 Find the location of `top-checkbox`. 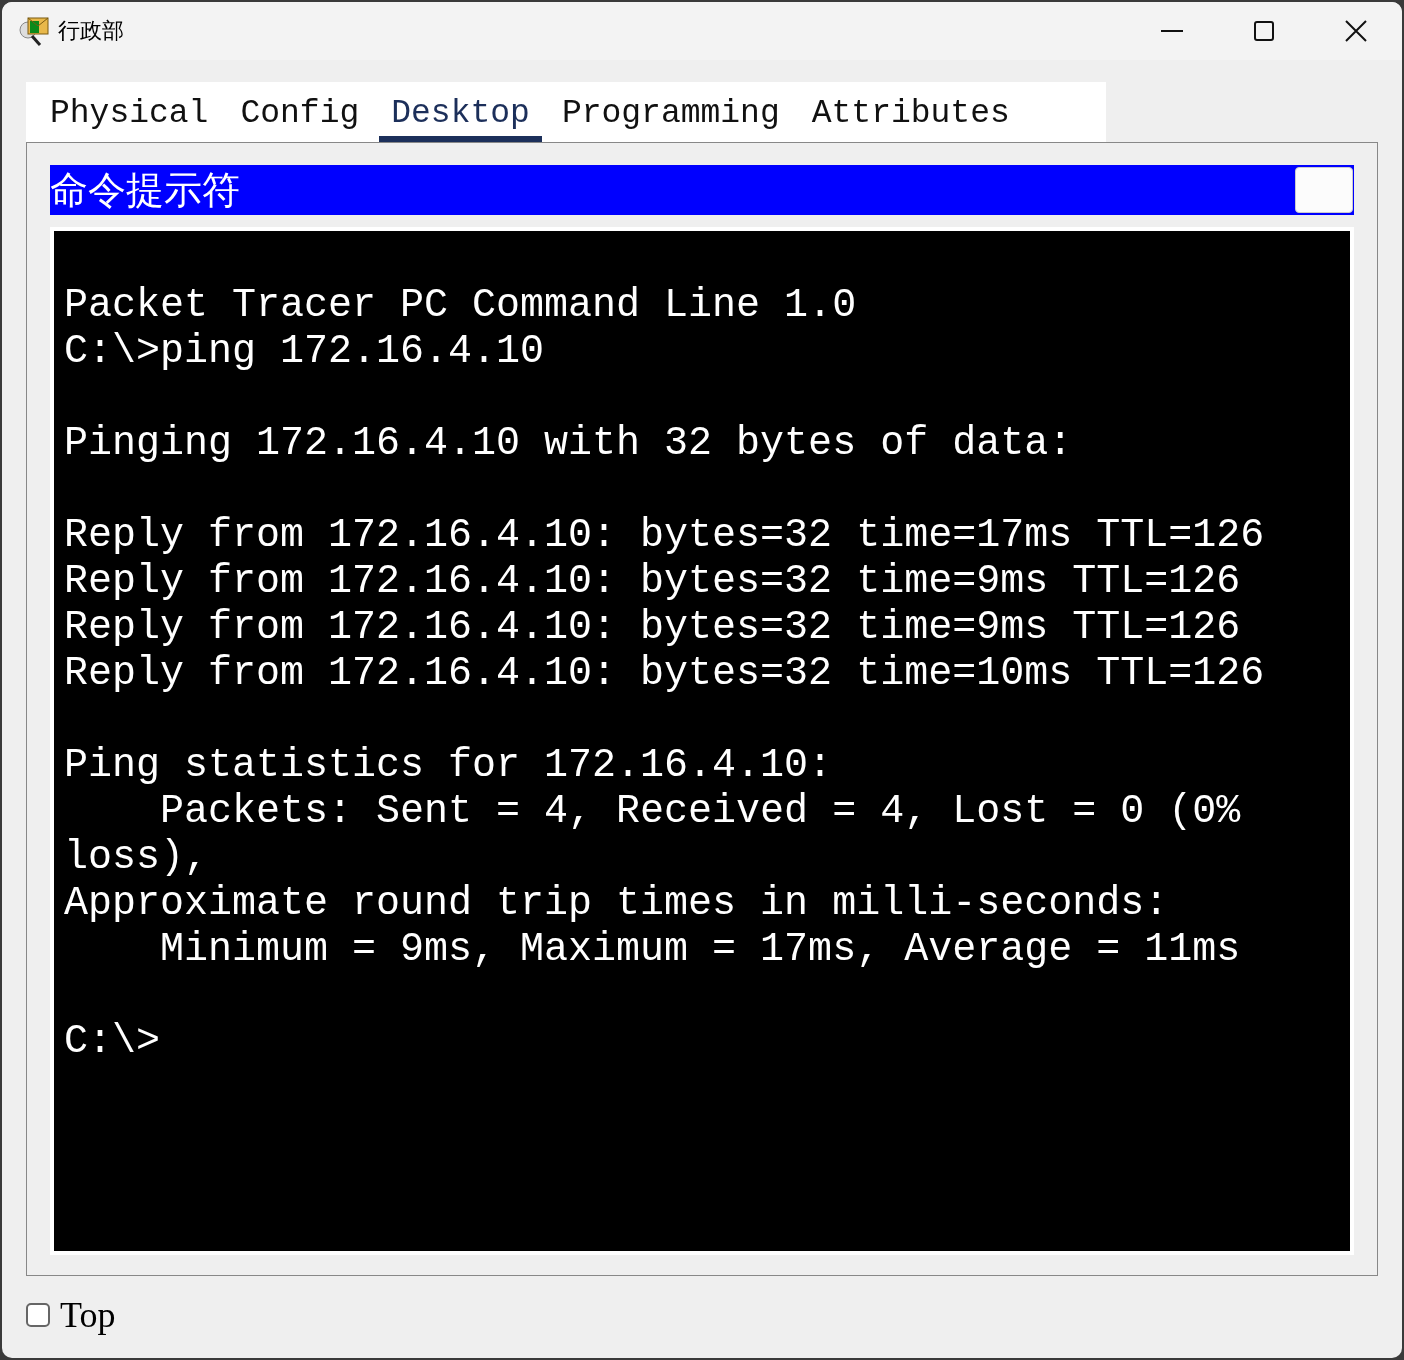

top-checkbox is located at coordinates (38, 1315).